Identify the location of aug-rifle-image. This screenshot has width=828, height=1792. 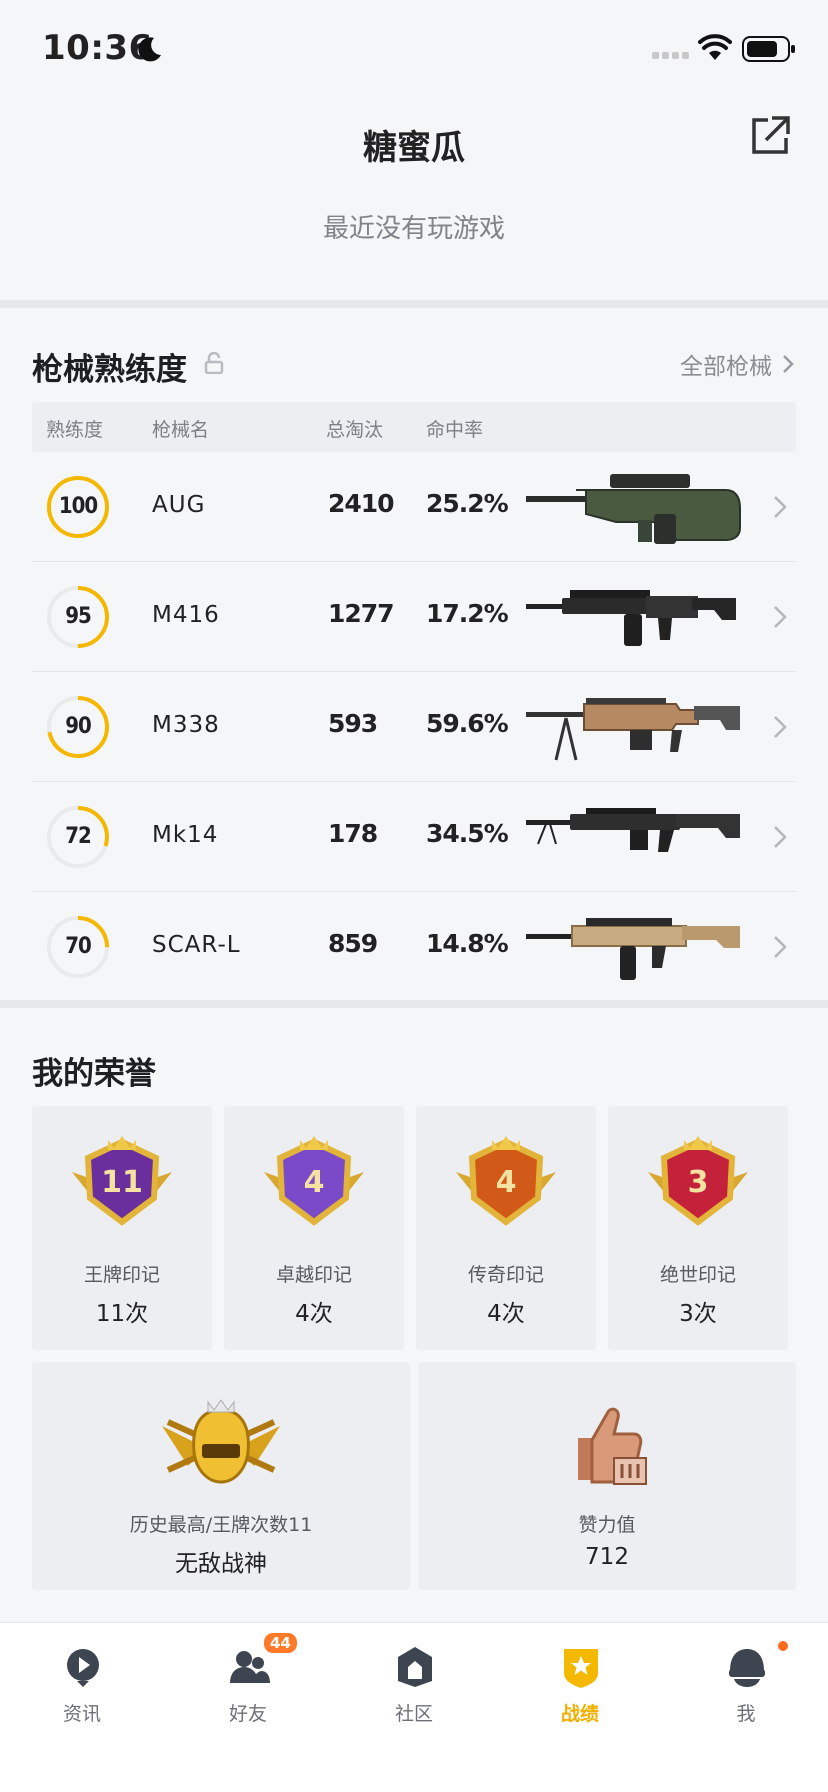
(633, 509).